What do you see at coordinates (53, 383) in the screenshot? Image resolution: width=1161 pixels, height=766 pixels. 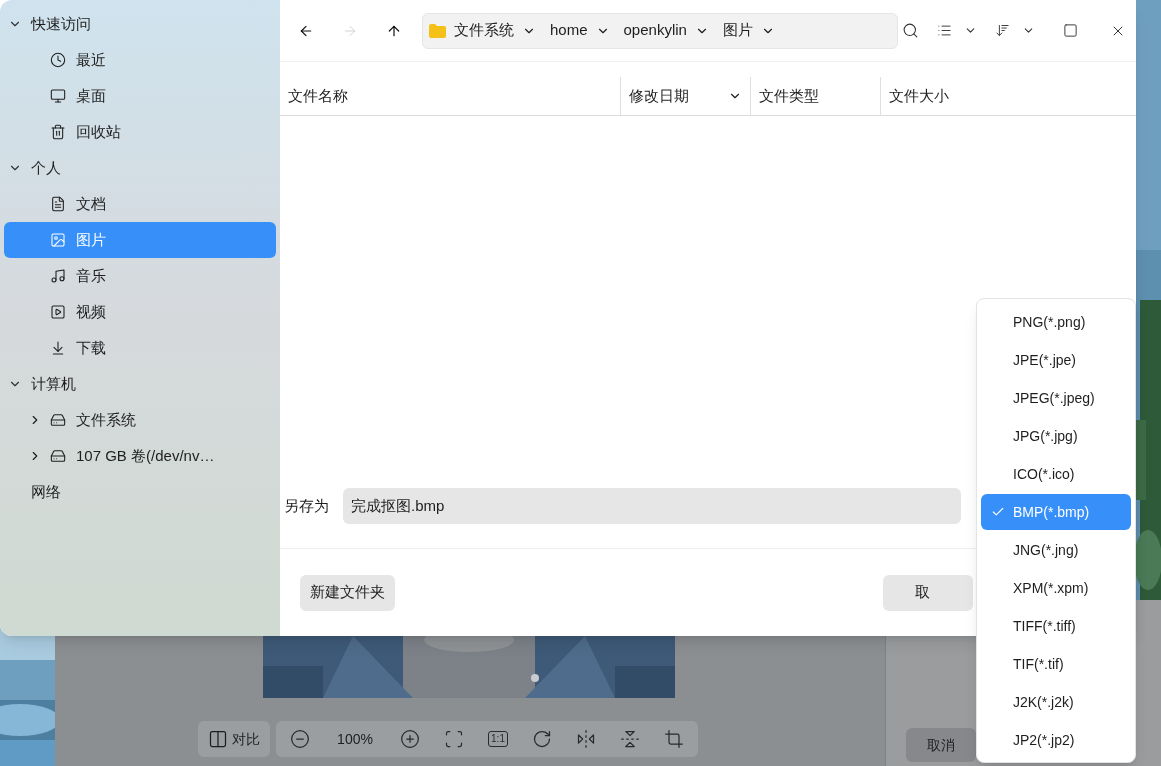 I see `section-label: 计算机` at bounding box center [53, 383].